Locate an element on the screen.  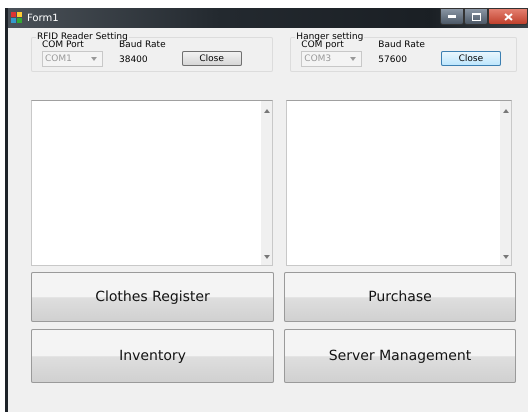
maximize-icon is located at coordinates (476, 16).